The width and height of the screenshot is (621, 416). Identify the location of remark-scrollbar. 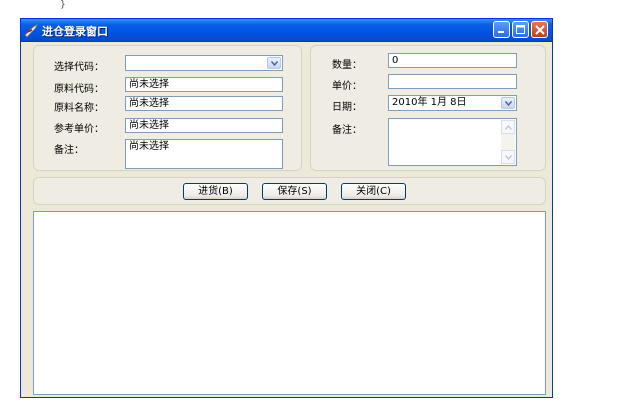
(508, 142).